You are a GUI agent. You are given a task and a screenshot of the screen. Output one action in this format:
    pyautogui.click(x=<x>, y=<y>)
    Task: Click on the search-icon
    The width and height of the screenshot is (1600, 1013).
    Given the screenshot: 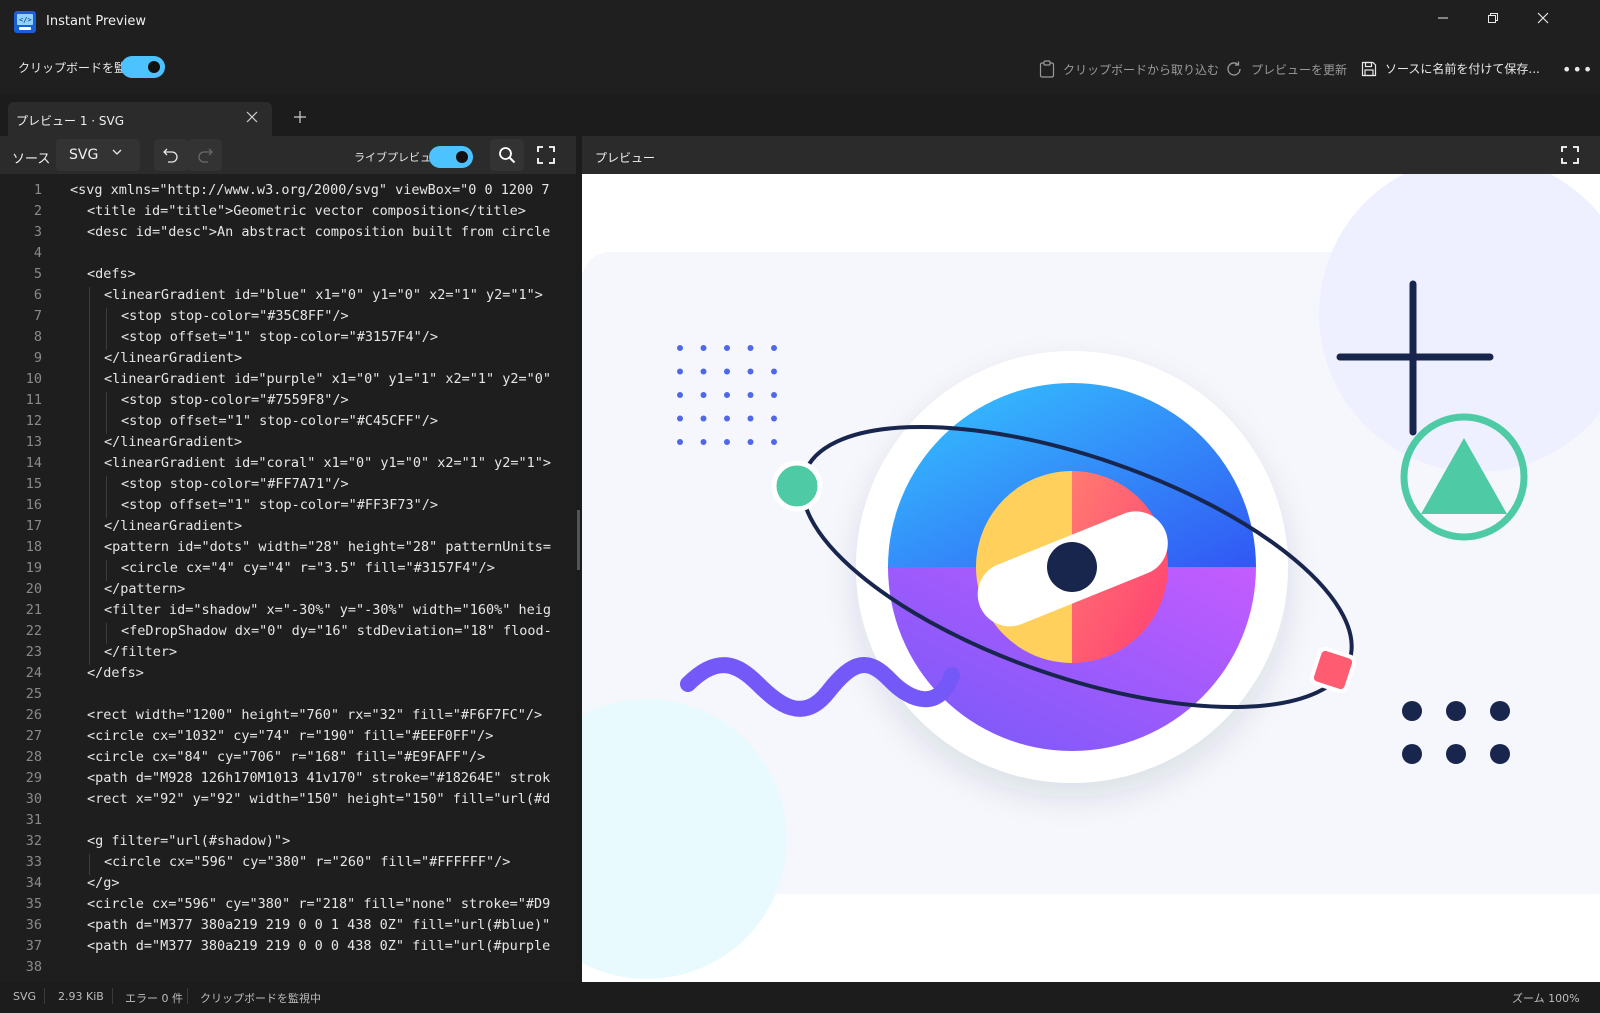 What is the action you would take?
    pyautogui.click(x=507, y=155)
    